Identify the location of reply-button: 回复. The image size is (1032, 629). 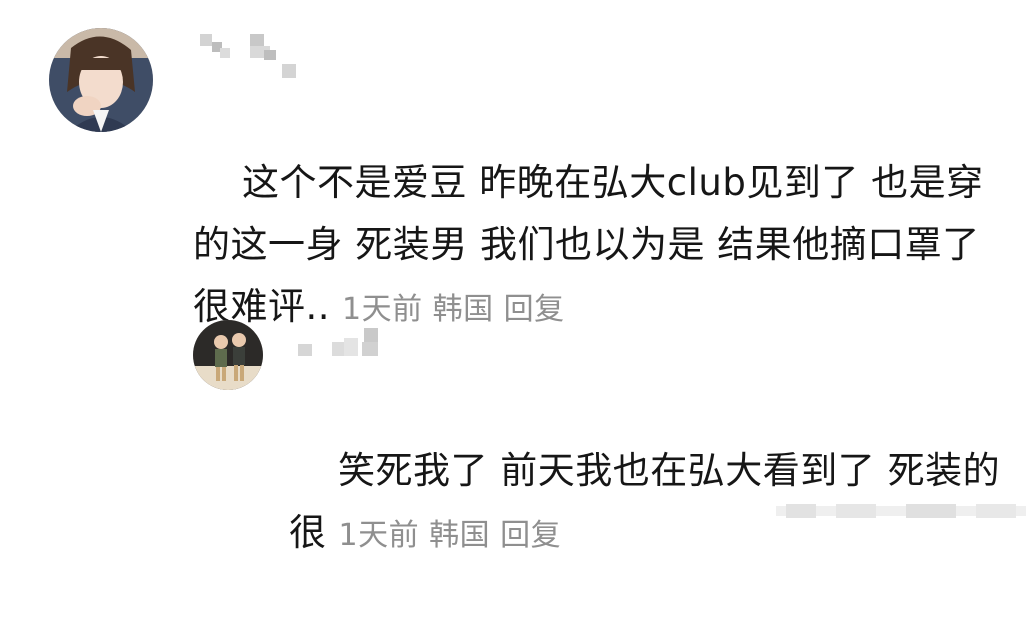
(530, 535).